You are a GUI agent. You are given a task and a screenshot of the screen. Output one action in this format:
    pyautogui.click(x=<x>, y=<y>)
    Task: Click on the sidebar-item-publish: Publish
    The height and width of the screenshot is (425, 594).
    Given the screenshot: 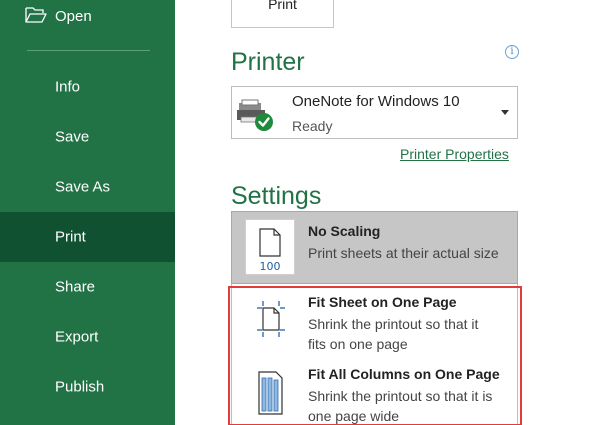 What is the action you would take?
    pyautogui.click(x=87, y=387)
    